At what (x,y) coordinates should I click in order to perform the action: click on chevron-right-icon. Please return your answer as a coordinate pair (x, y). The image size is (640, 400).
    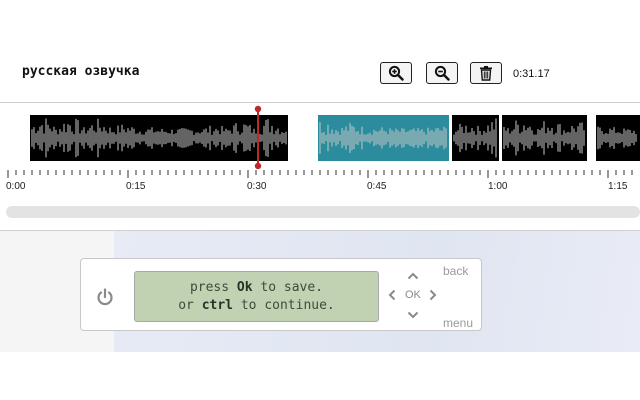
    Looking at the image, I should click on (433, 295).